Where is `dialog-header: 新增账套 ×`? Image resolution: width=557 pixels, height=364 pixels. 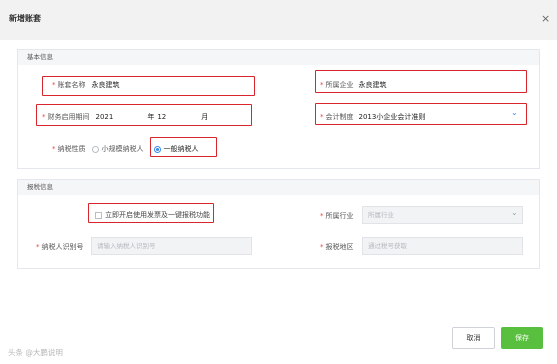
dialog-header: 新增账套 × is located at coordinates (278, 20).